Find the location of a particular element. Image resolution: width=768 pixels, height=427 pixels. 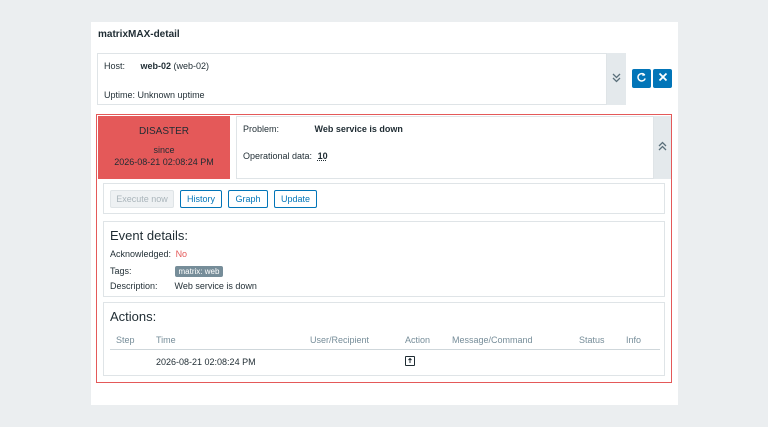

severity-block: DISASTER since 2026-08-21 02:08:24 PM is located at coordinates (164, 147).